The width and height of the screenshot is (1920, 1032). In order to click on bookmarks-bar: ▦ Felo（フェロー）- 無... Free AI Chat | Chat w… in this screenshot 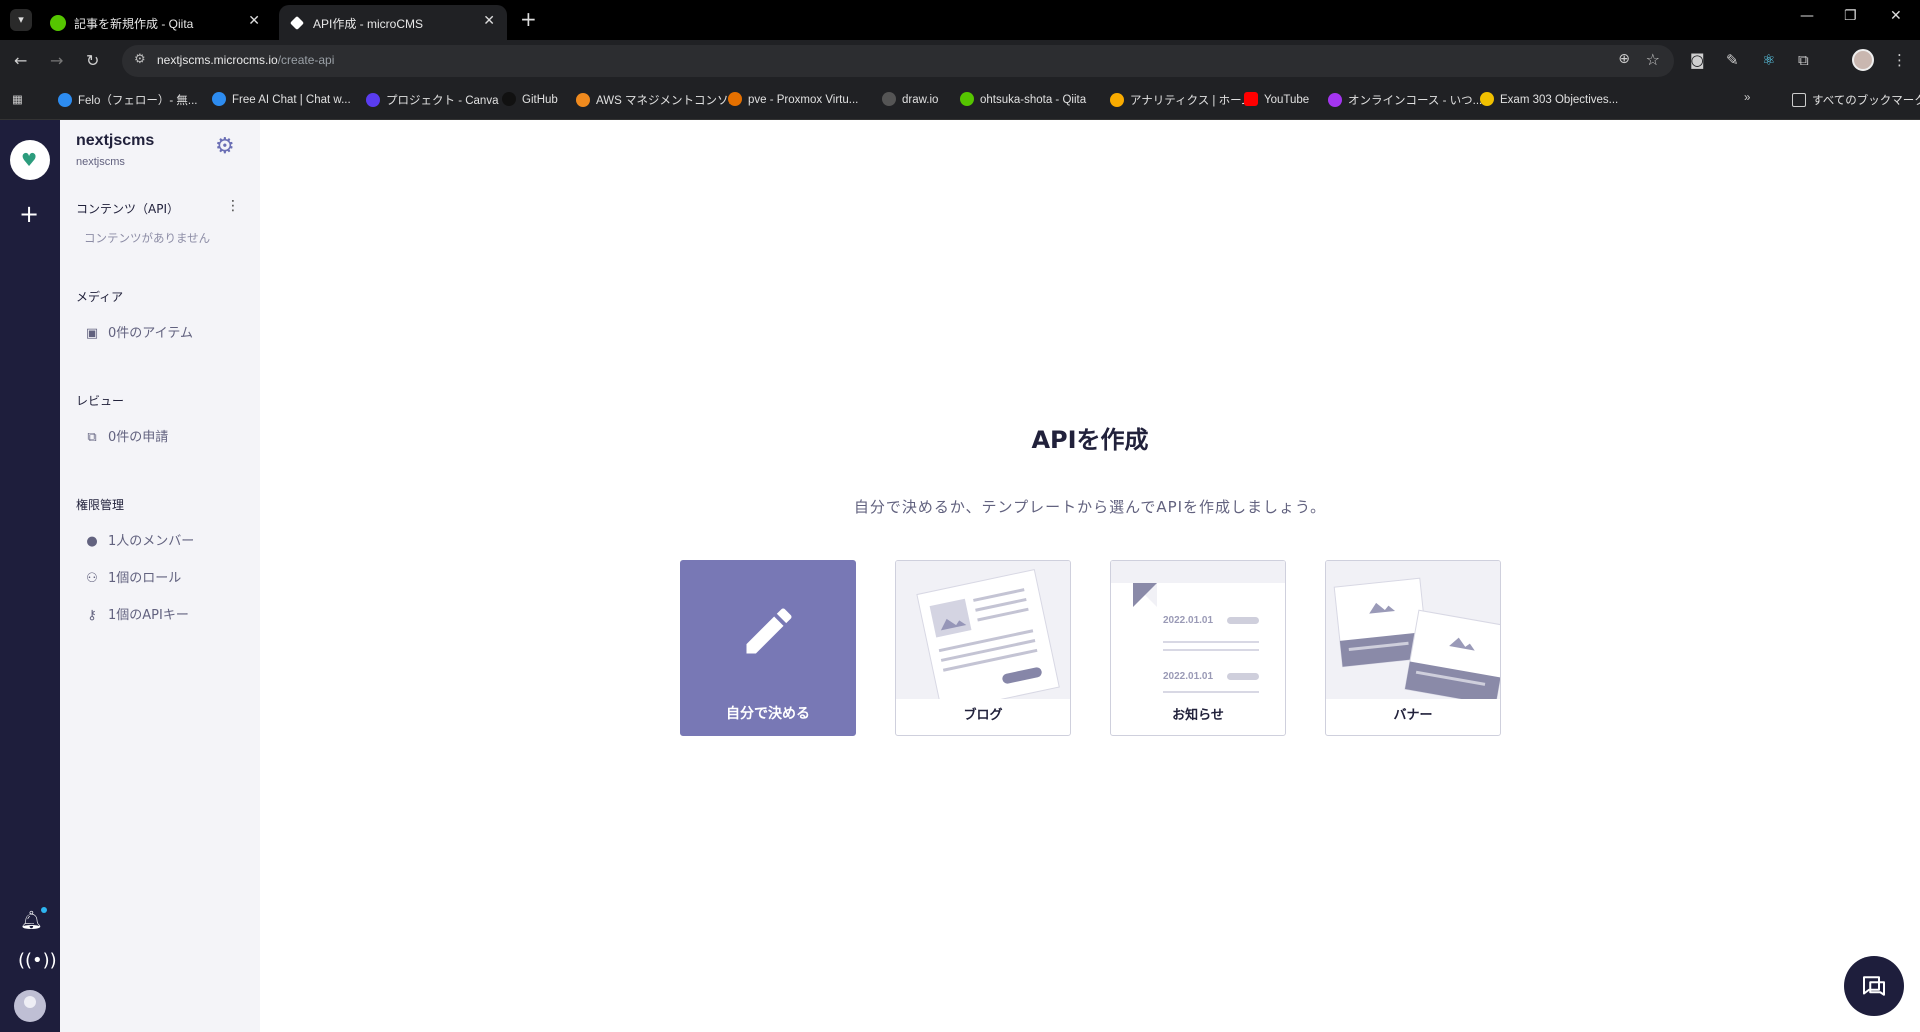, I will do `click(960, 101)`.